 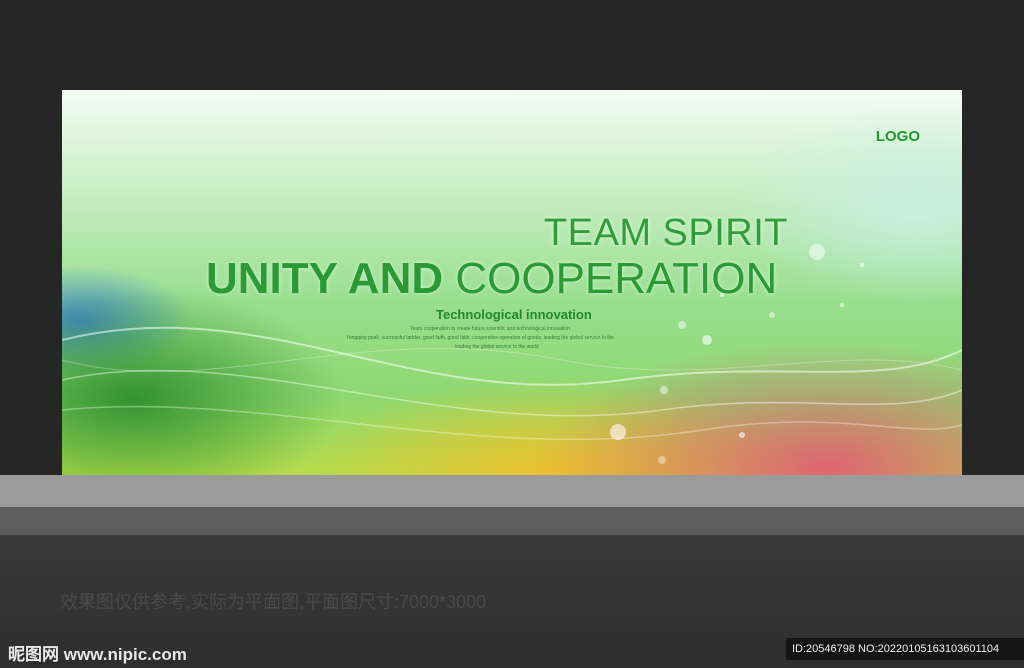 What do you see at coordinates (514, 314) in the screenshot?
I see `subtitle: Technological innovation` at bounding box center [514, 314].